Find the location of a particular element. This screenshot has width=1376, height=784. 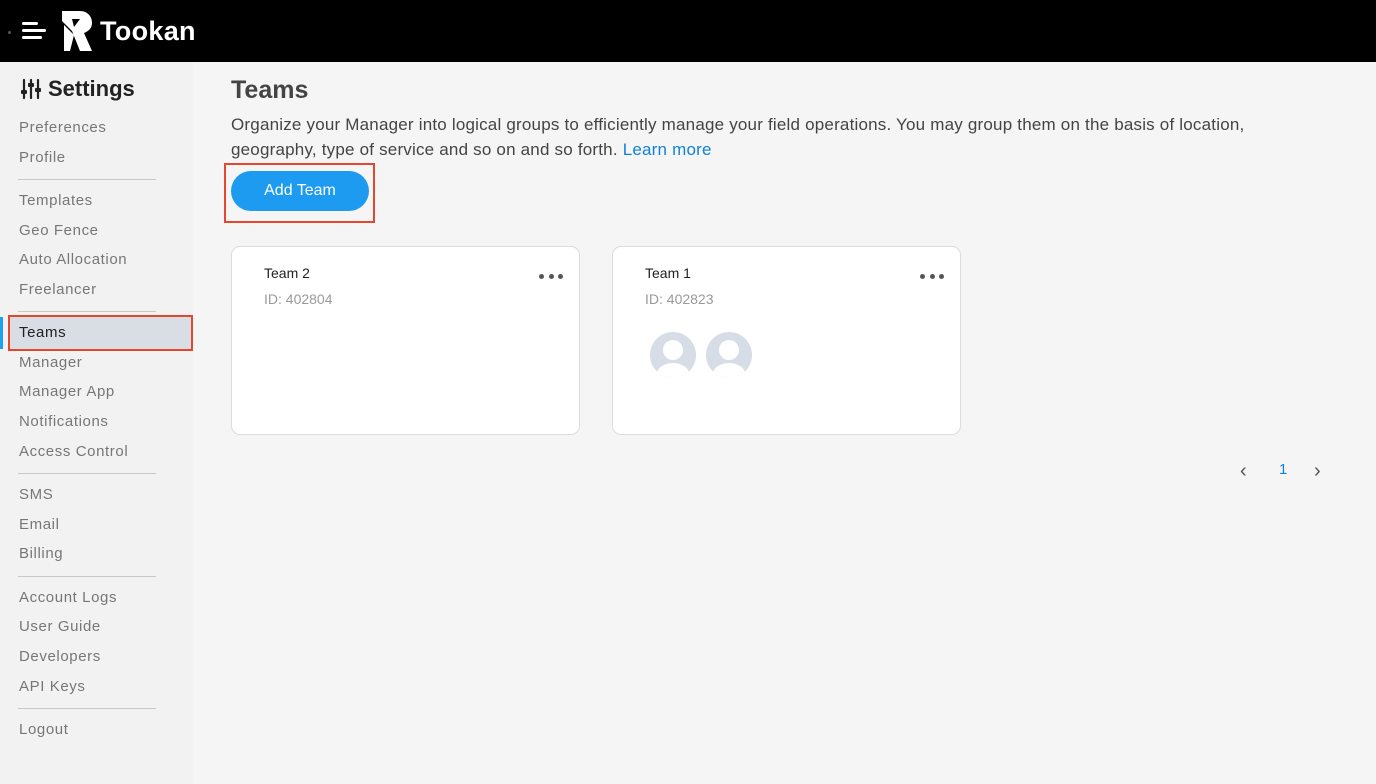

sidebar-item-freelancer: Freelancer is located at coordinates (58, 289).